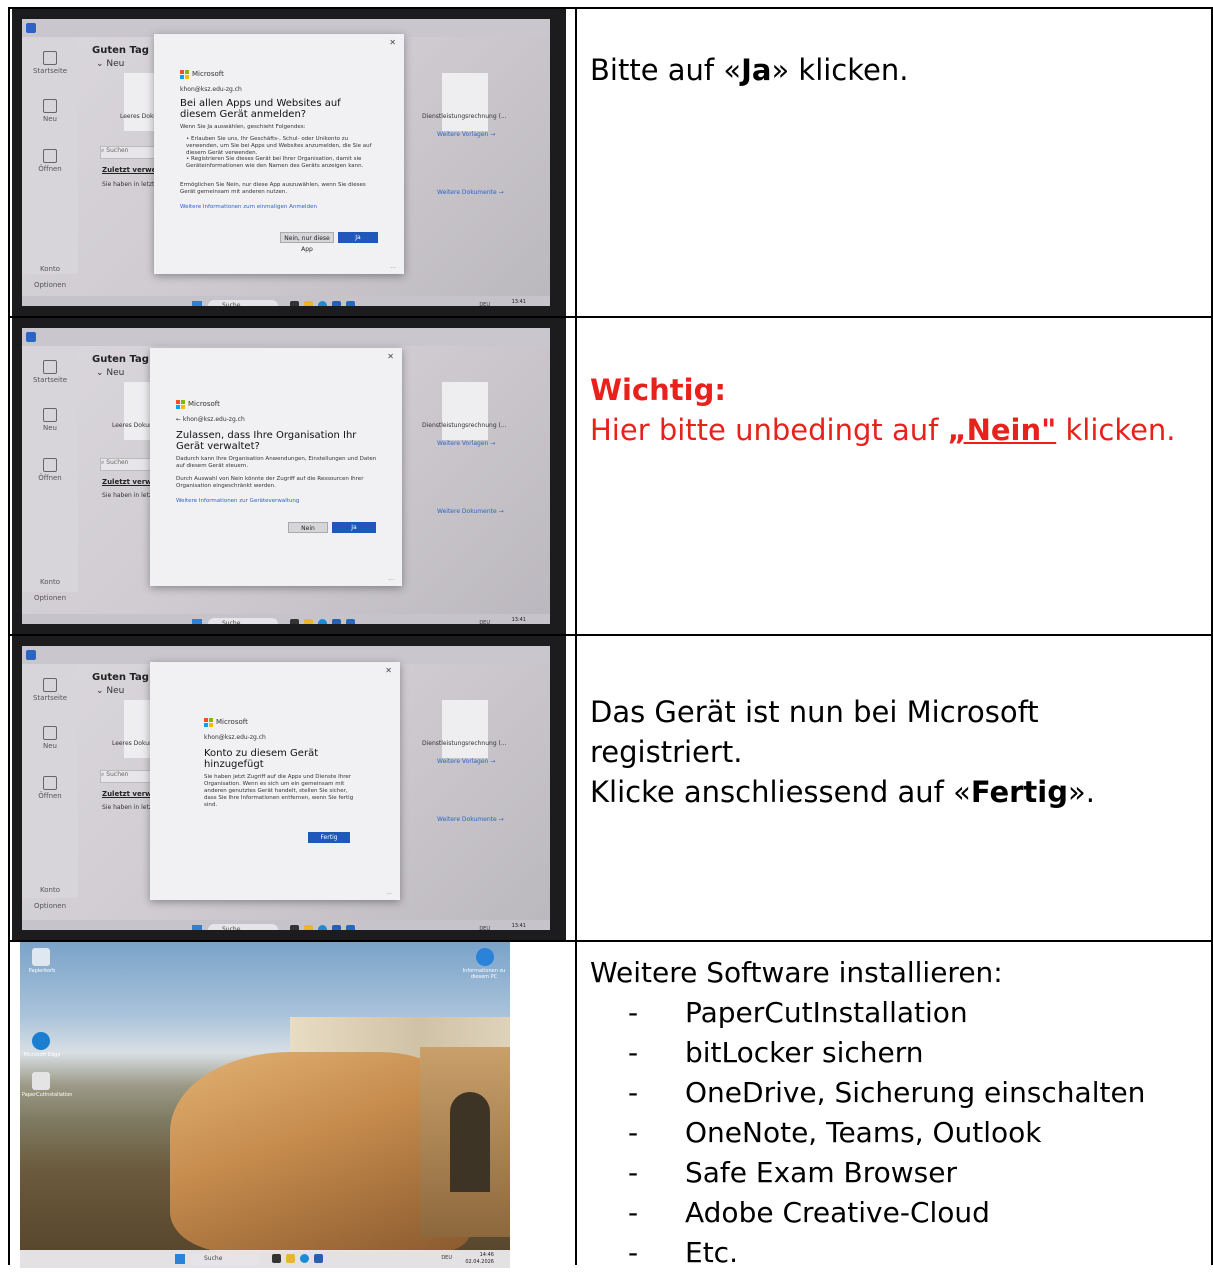  What do you see at coordinates (486, 1255) in the screenshot?
I see `clock-time: 14:46` at bounding box center [486, 1255].